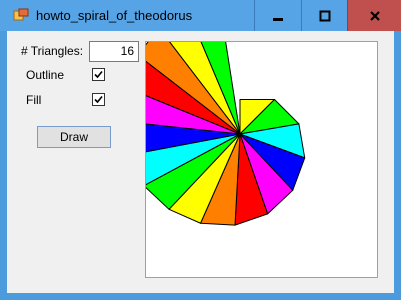 The image size is (401, 300). What do you see at coordinates (21, 14) in the screenshot?
I see `app-icon` at bounding box center [21, 14].